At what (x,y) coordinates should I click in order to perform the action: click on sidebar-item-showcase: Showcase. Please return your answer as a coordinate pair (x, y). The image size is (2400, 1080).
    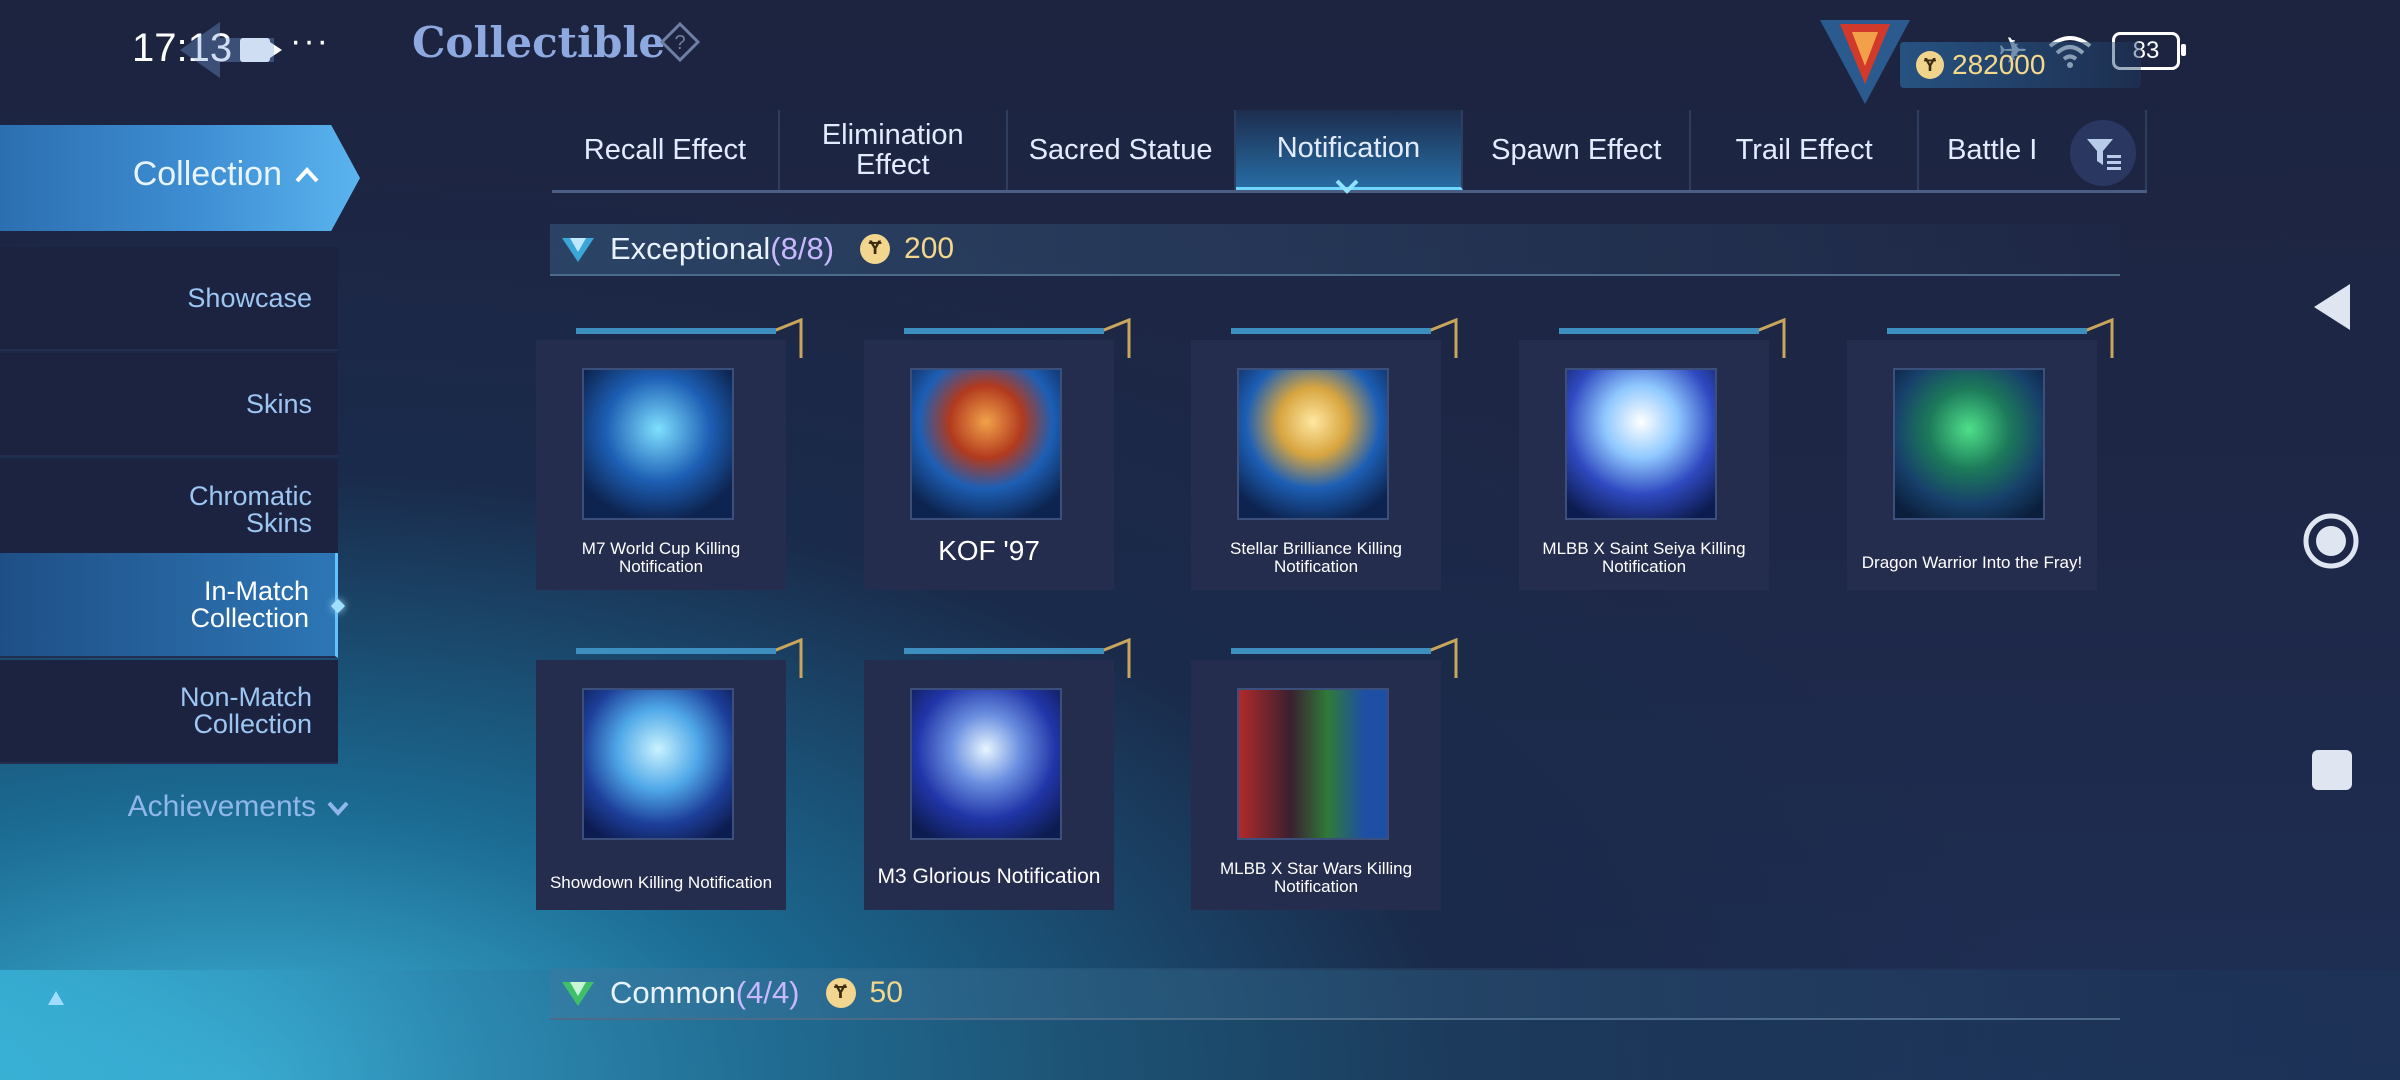
    Looking at the image, I should click on (169, 299).